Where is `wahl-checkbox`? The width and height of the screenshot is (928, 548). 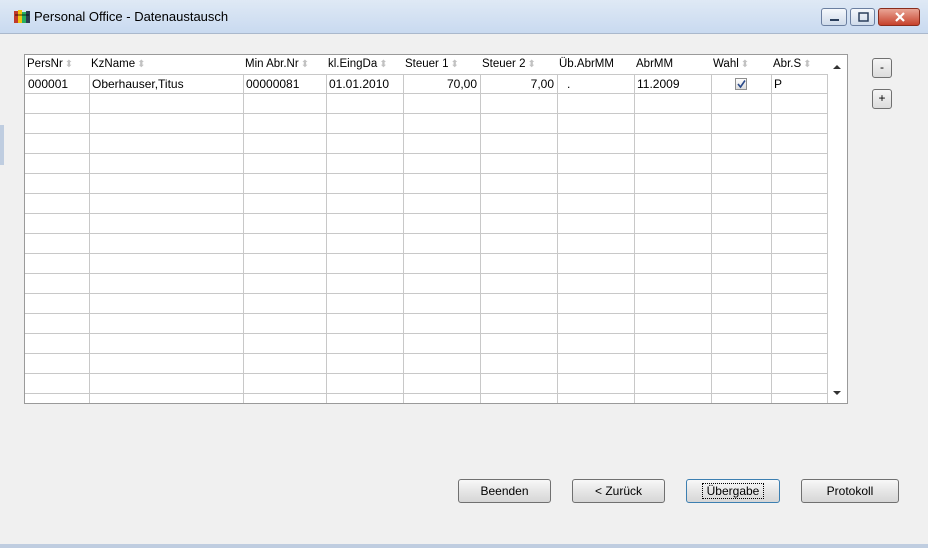
wahl-checkbox is located at coordinates (741, 84).